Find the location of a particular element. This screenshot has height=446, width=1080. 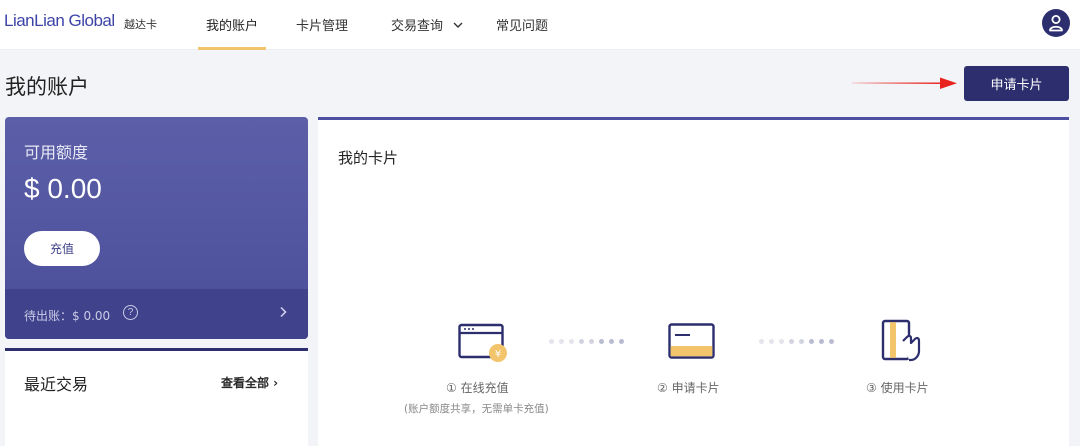

page-title: 我的账户 is located at coordinates (47, 87).